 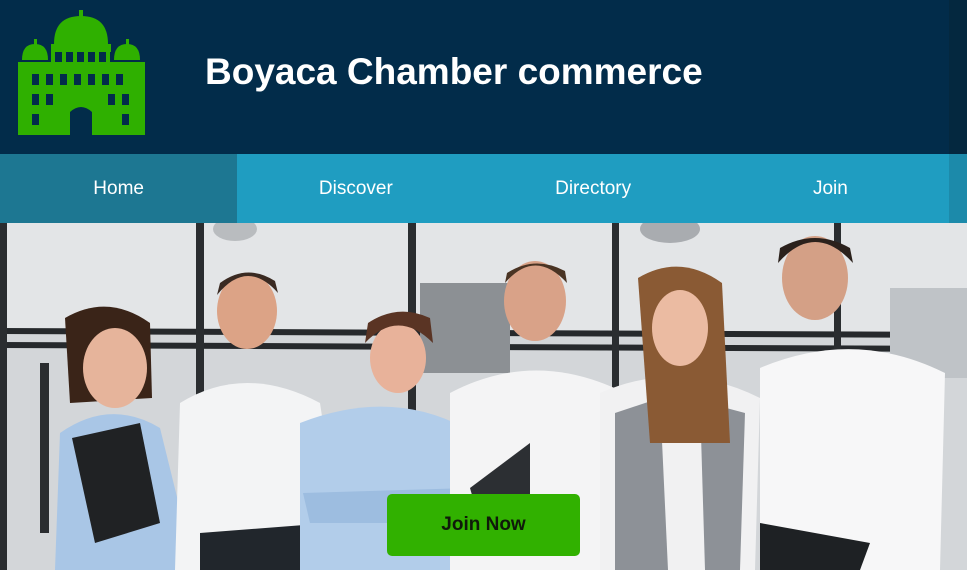 What do you see at coordinates (454, 71) in the screenshot?
I see `site-title: Boyaca Chamber commerce` at bounding box center [454, 71].